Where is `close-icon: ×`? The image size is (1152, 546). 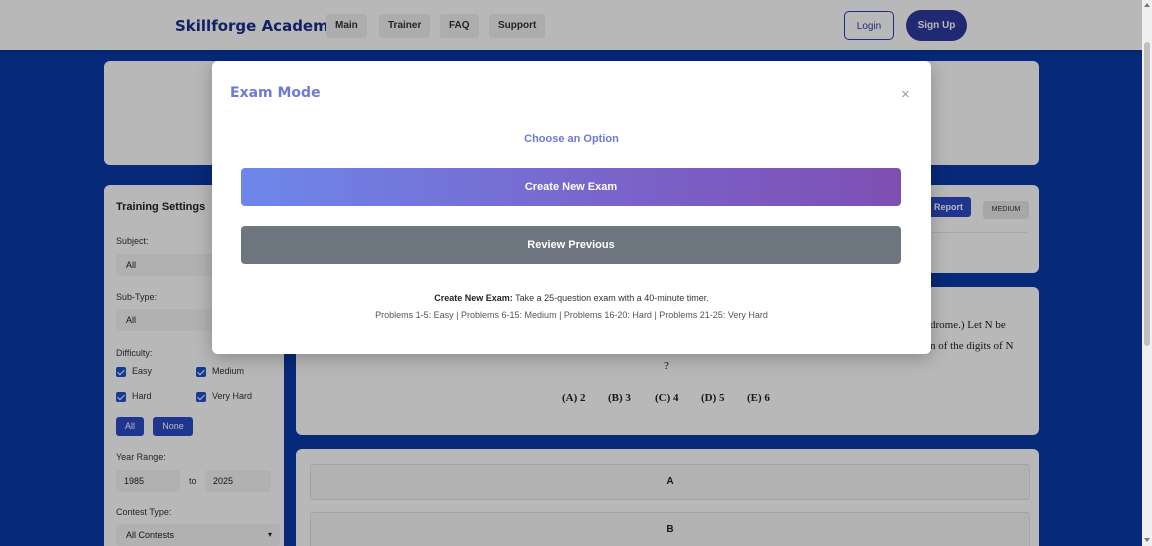
close-icon: × is located at coordinates (905, 94).